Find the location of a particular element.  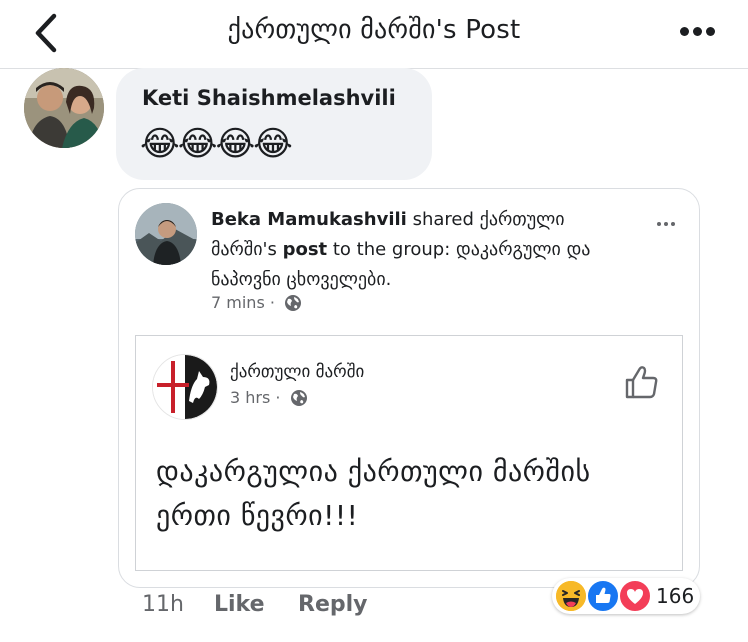

reply-button: Reply is located at coordinates (333, 604).